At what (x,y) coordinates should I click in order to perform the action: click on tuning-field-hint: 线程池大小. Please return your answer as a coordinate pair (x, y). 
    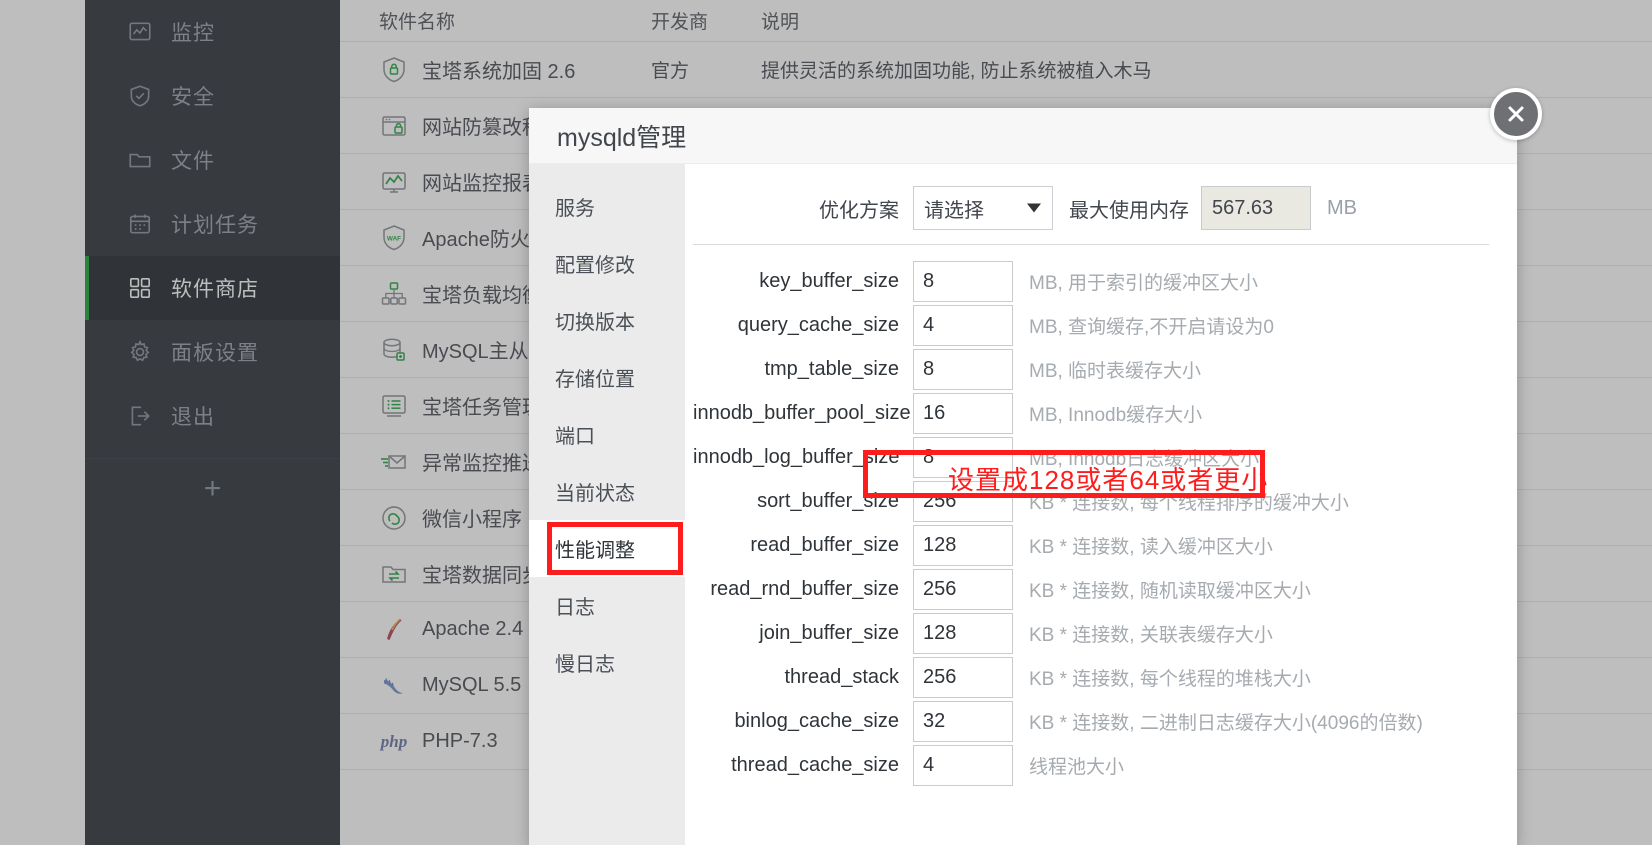
    Looking at the image, I should click on (1077, 767).